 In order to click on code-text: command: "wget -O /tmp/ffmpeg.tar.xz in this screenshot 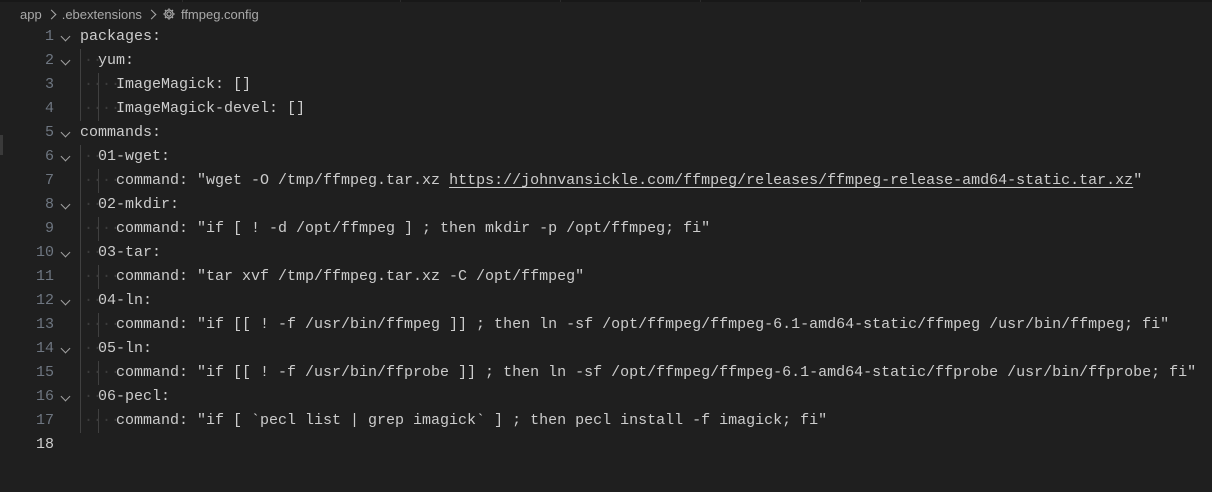, I will do `click(283, 180)`.